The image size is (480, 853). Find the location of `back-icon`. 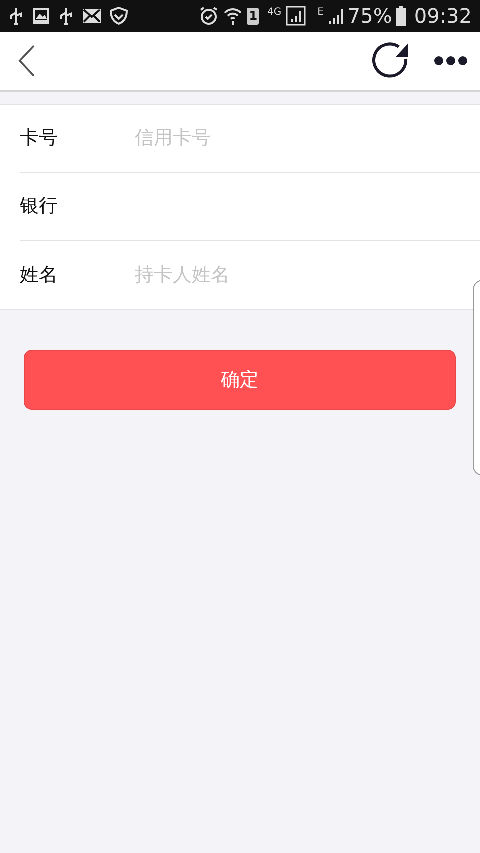

back-icon is located at coordinates (27, 61).